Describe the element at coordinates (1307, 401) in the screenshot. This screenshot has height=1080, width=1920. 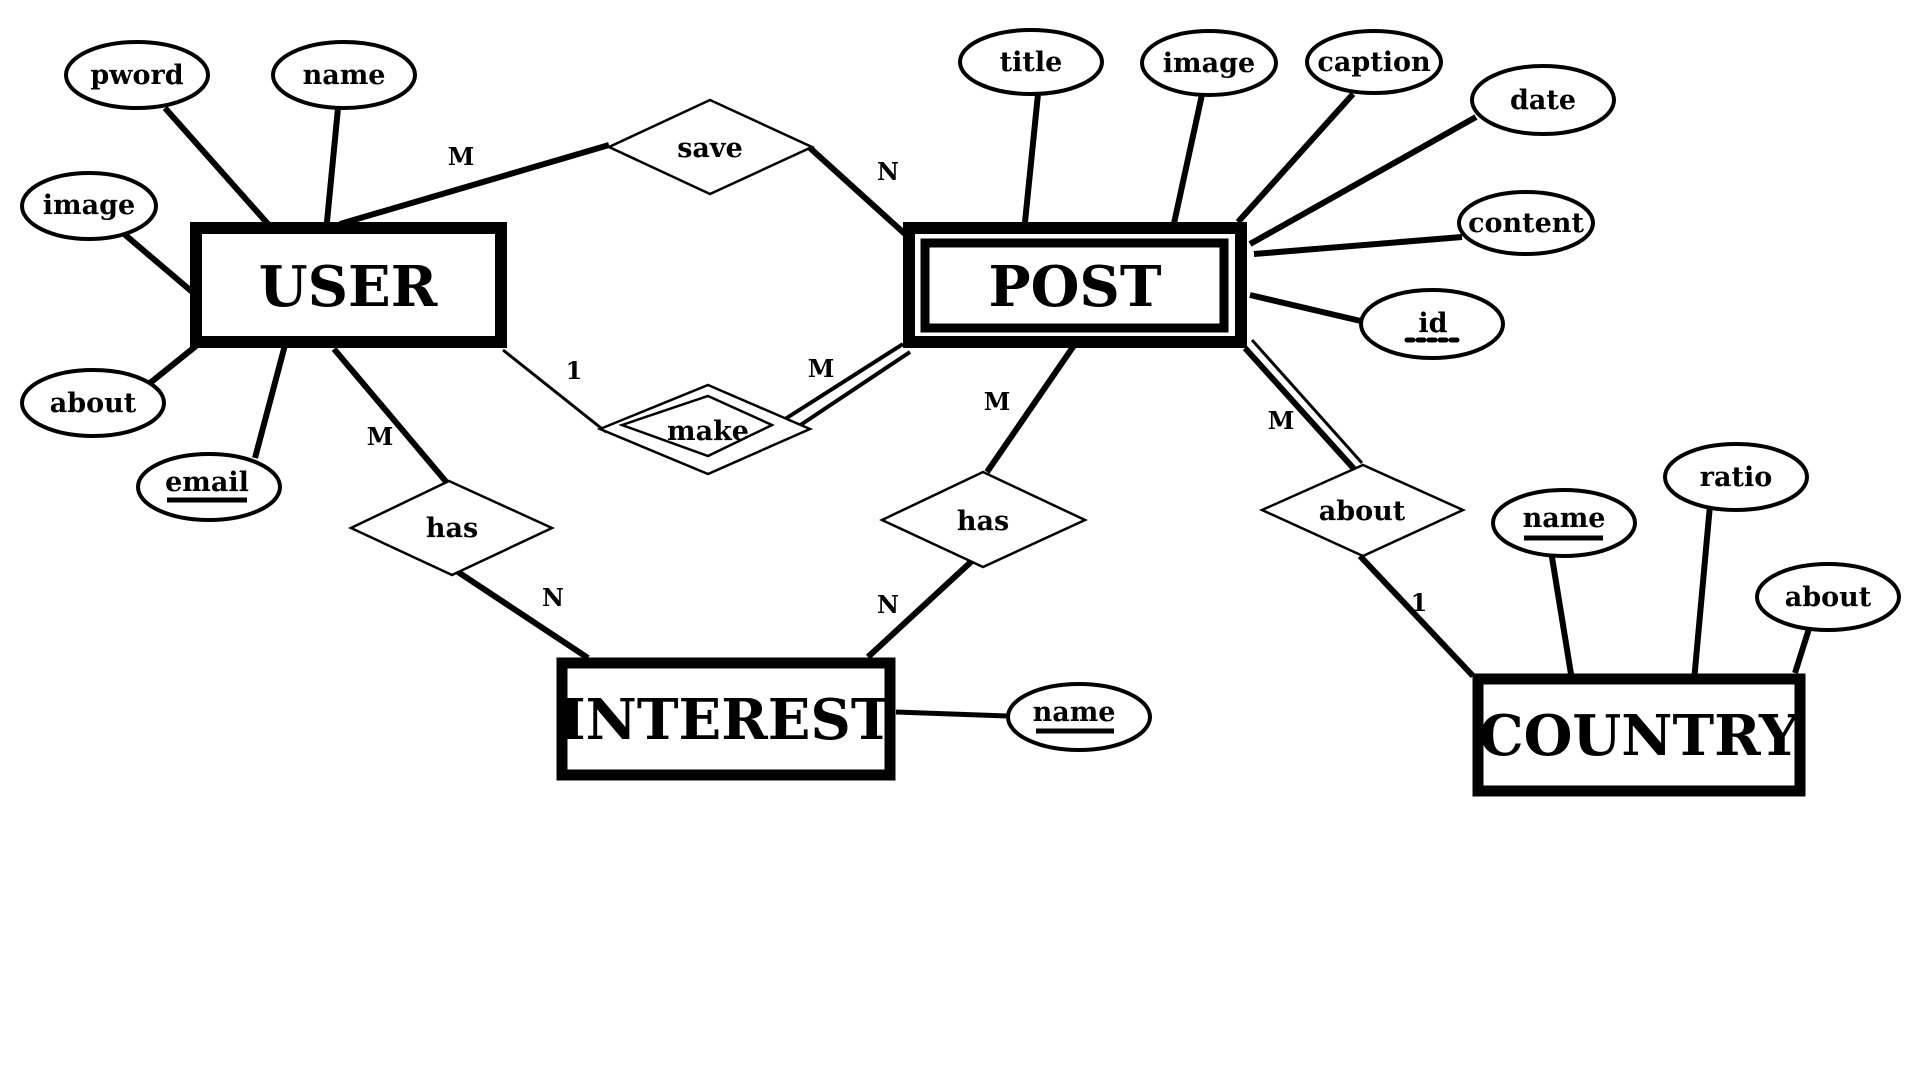
I see `line-post-about-b` at that location.